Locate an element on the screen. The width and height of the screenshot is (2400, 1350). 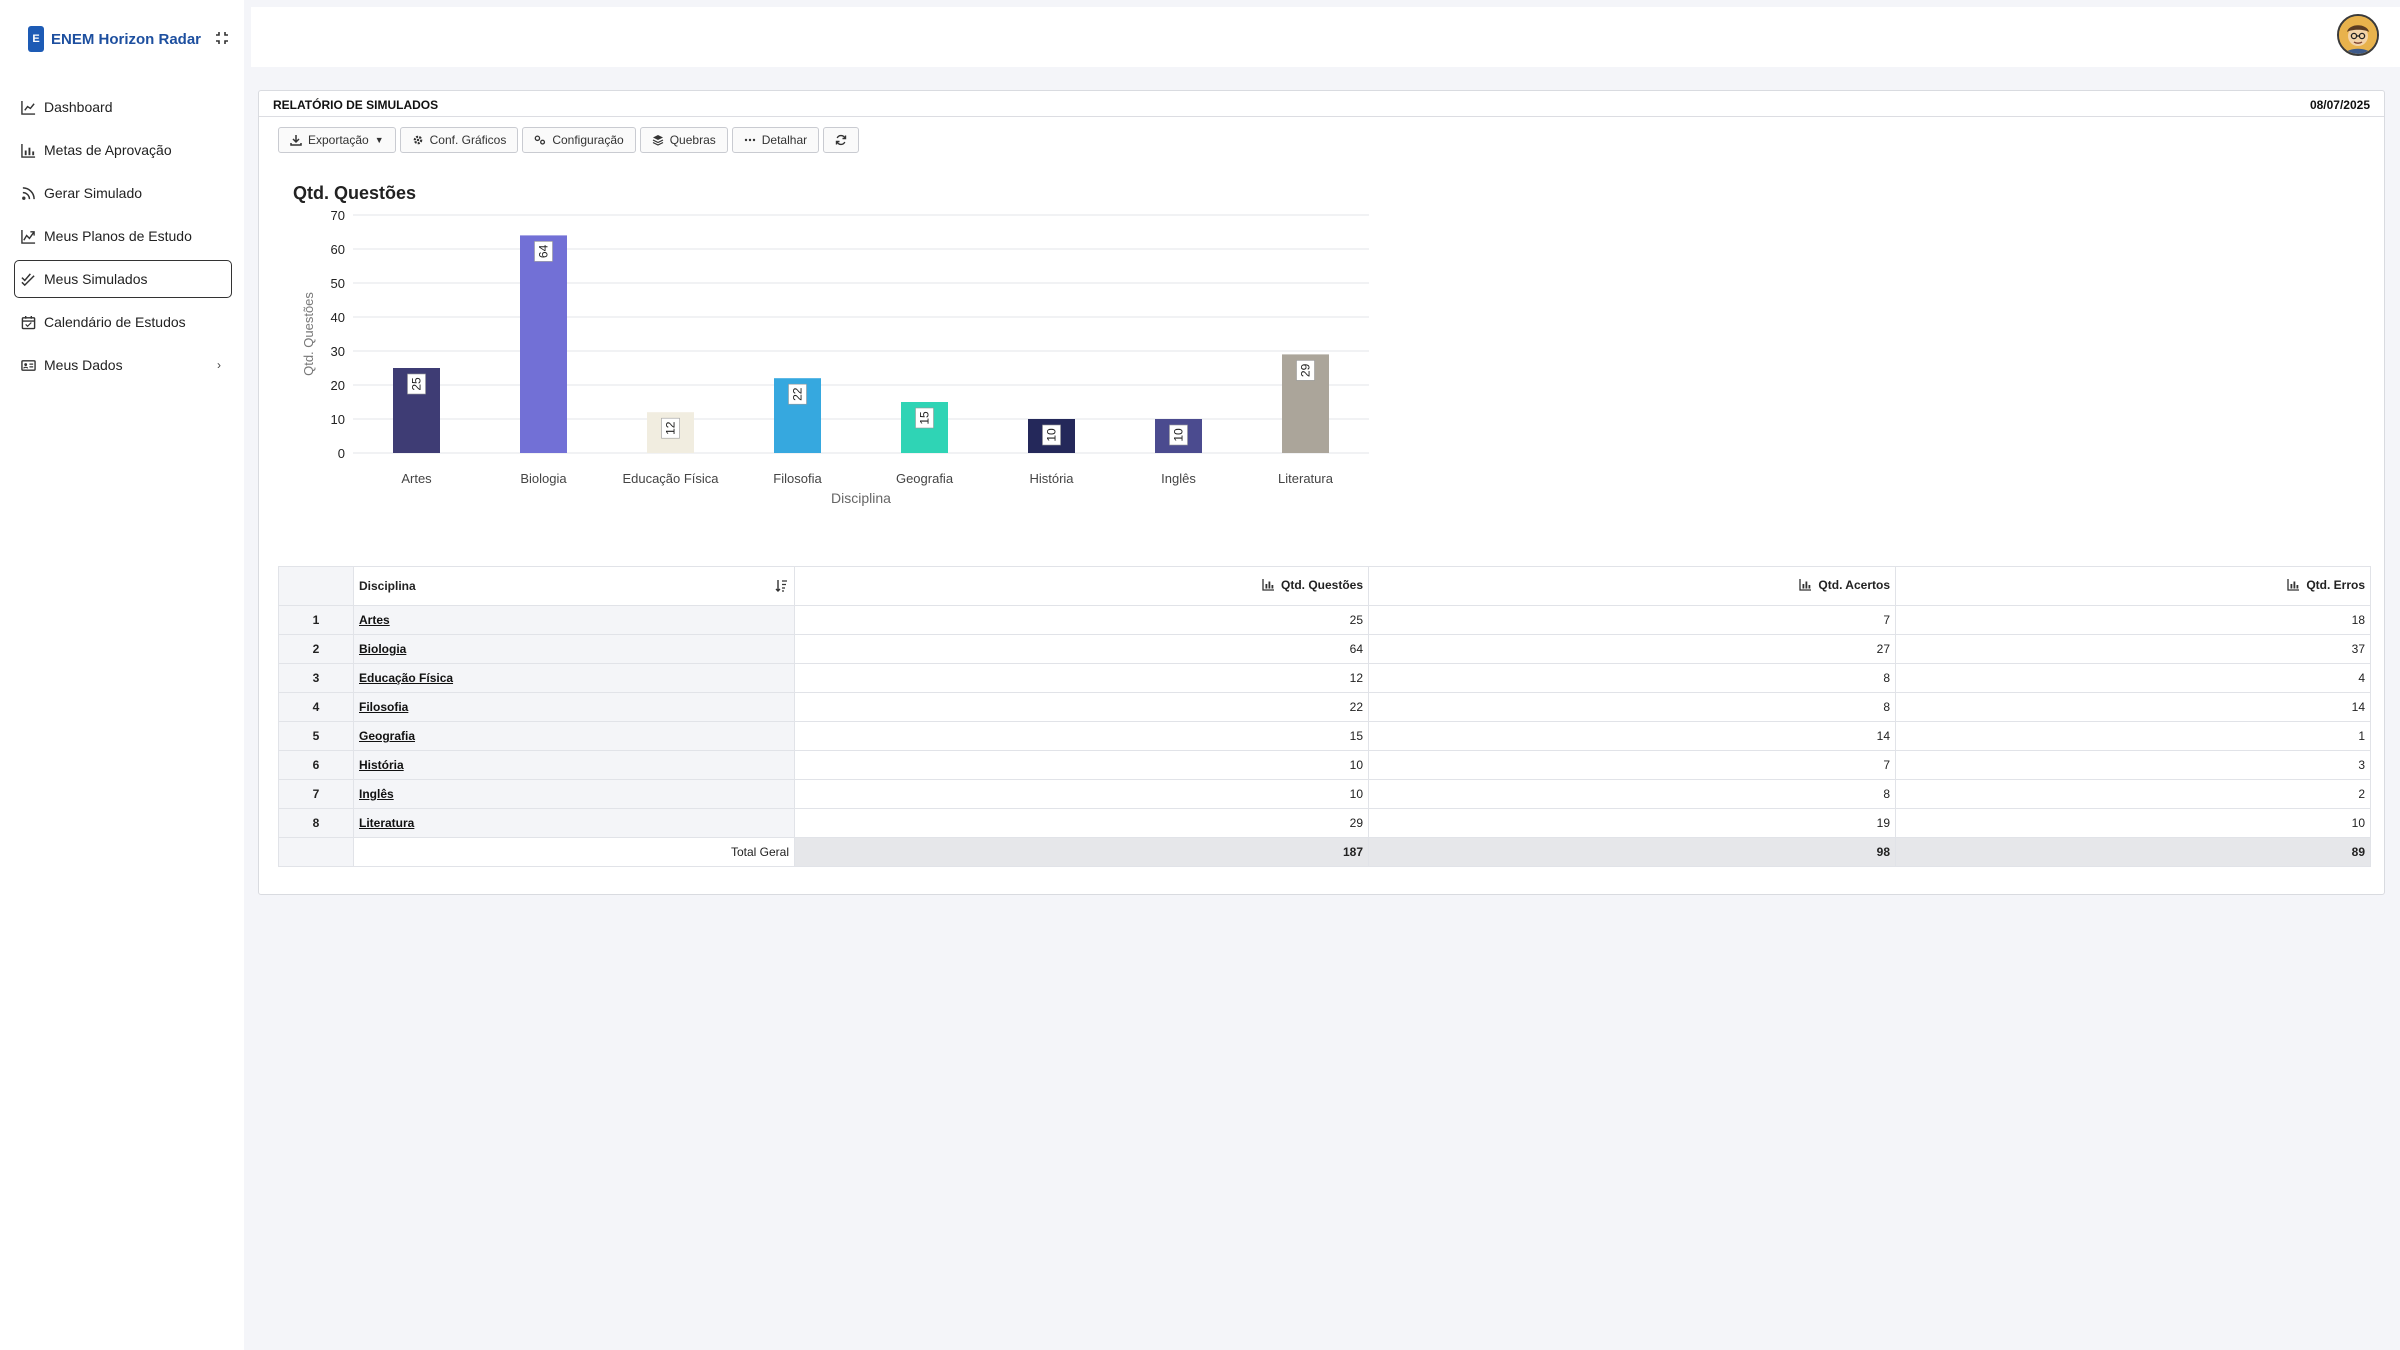
rss-icon is located at coordinates (28, 193).